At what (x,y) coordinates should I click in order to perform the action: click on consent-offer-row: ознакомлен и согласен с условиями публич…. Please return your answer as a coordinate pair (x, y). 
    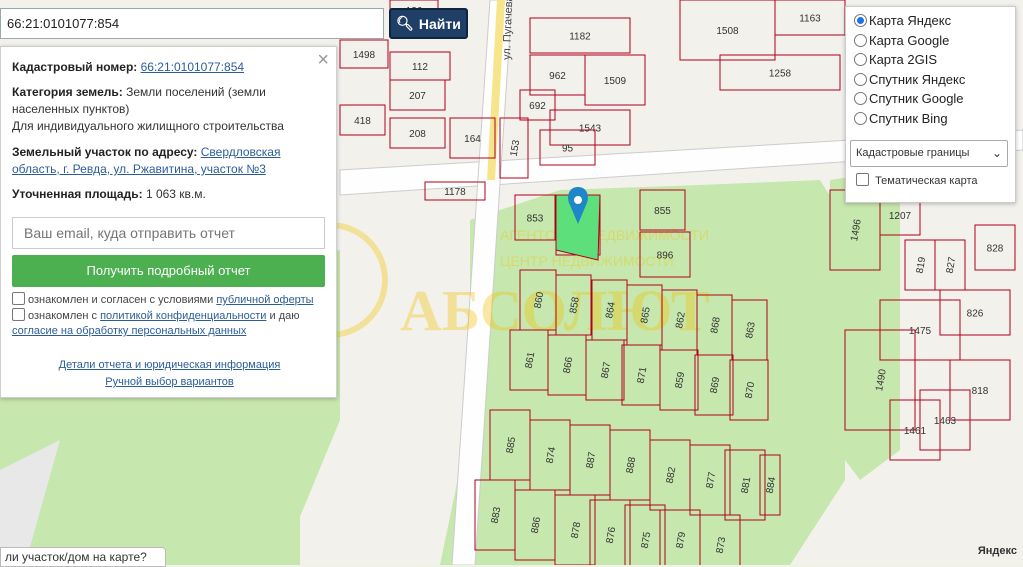
    Looking at the image, I should click on (172, 300).